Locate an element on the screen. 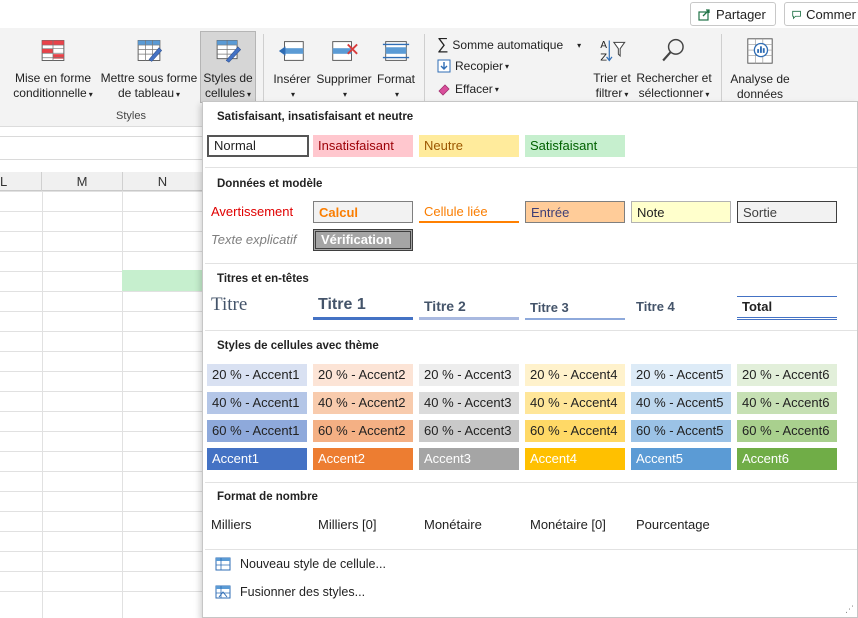 The image size is (858, 618). format-as-table-button: Mettre sous forme de tableau ▾ is located at coordinates (149, 69).